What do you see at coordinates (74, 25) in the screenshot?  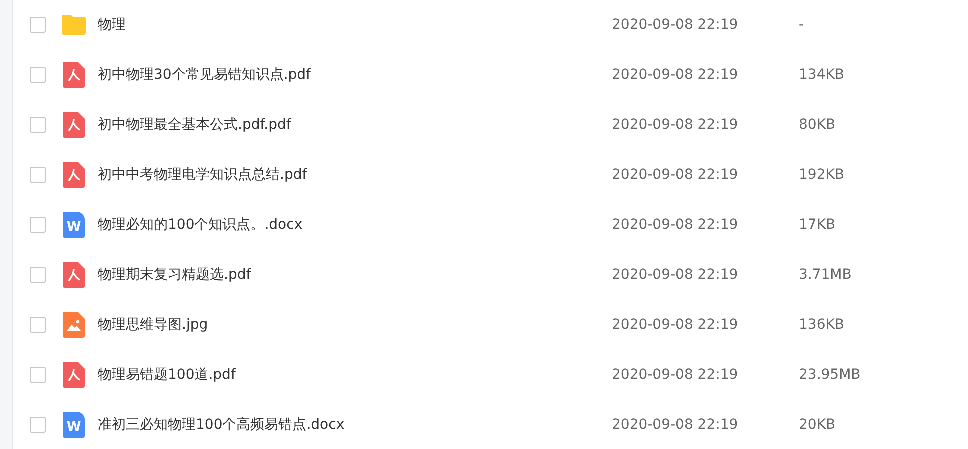 I see `folder-icon` at bounding box center [74, 25].